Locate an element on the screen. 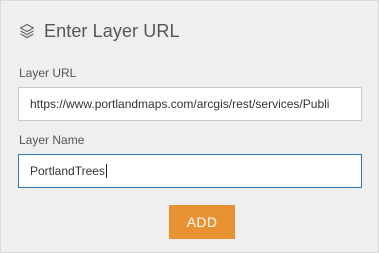 This screenshot has width=379, height=253. layer-name-input: PortlandTrees is located at coordinates (190, 171).